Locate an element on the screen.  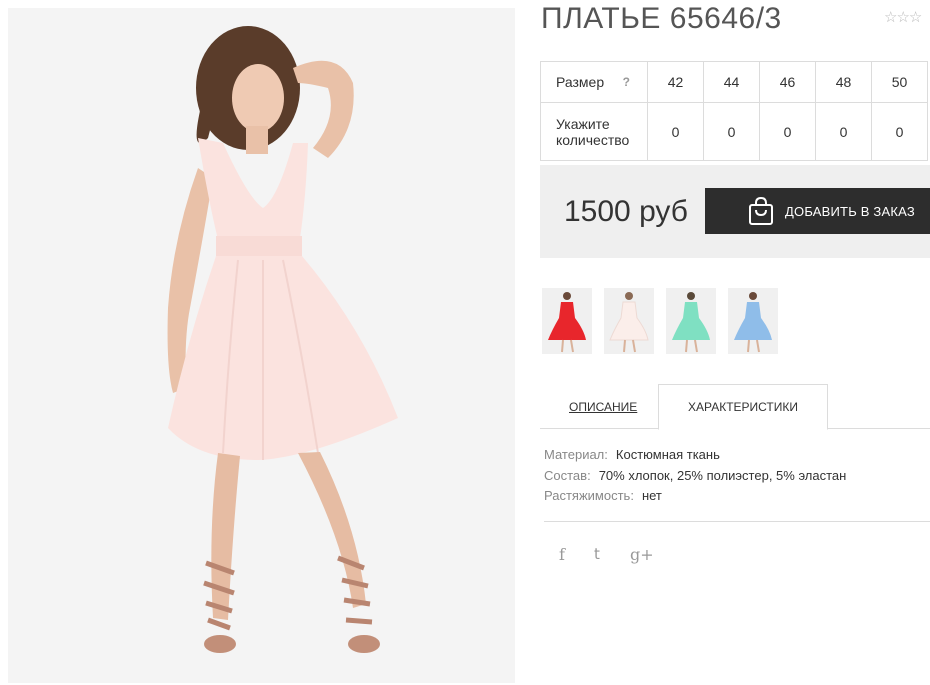
add-to-order-button: ДОБАВИТЬ В ЗАКАЗ is located at coordinates (817, 211).